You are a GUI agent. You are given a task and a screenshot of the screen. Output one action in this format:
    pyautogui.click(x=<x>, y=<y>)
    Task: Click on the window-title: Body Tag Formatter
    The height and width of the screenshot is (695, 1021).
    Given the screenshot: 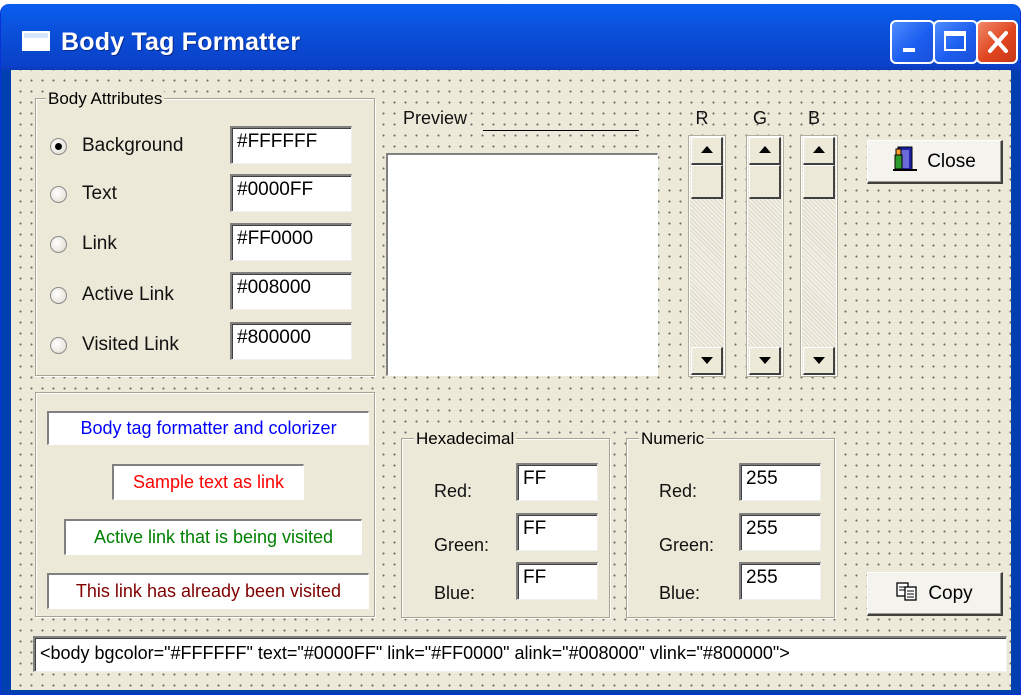 What is the action you would take?
    pyautogui.click(x=181, y=42)
    